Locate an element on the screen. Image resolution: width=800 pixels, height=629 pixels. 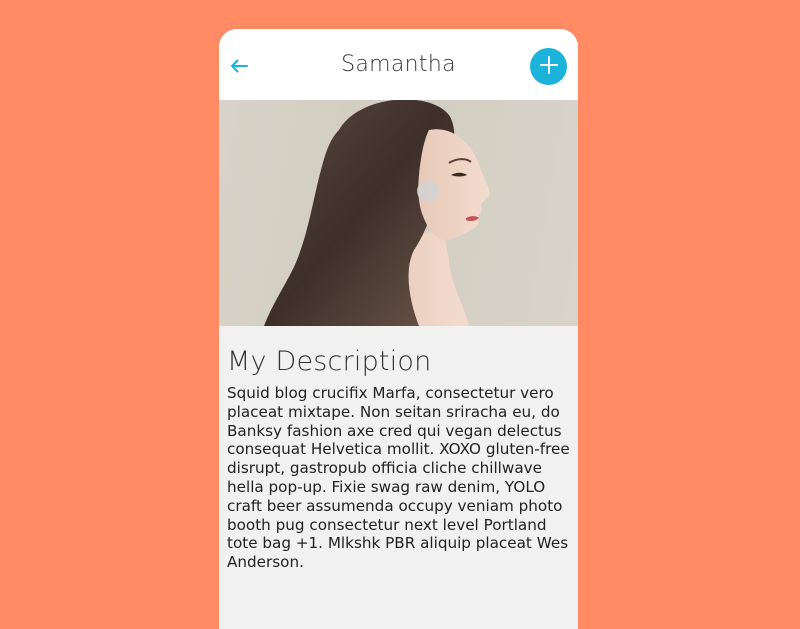
app-header: Samantha is located at coordinates (398, 64).